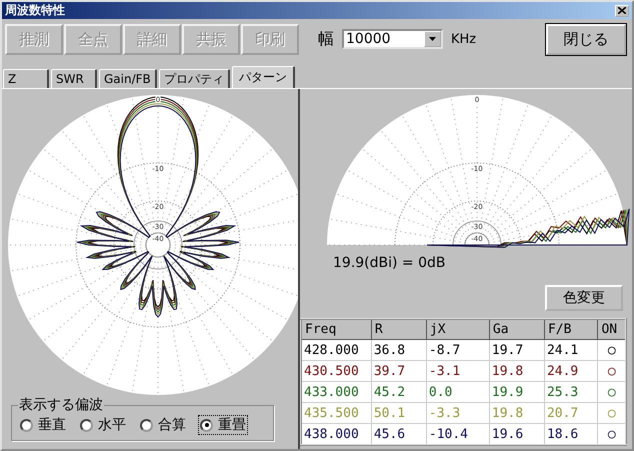 The image size is (634, 451). Describe the element at coordinates (516, 329) in the screenshot. I see `column-header: Ga` at that location.